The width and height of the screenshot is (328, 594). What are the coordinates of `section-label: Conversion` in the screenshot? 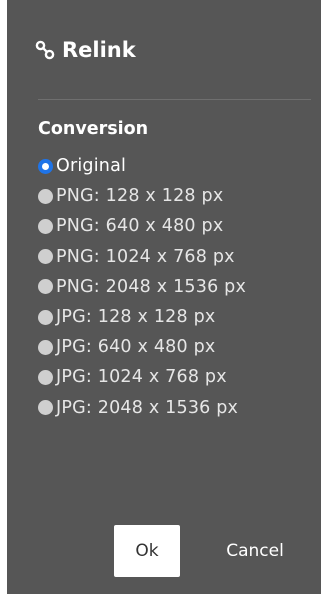 It's located at (93, 129).